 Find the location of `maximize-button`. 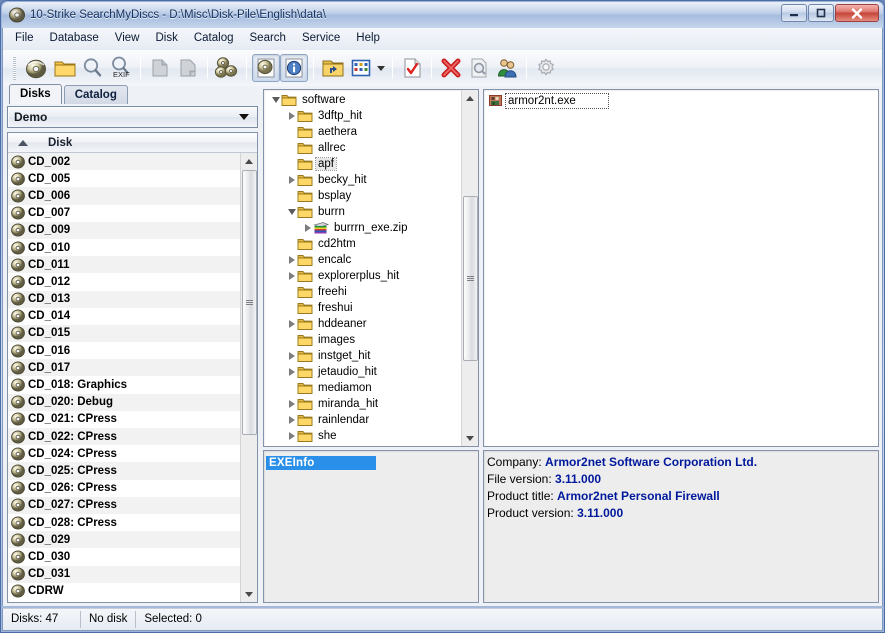

maximize-button is located at coordinates (821, 13).